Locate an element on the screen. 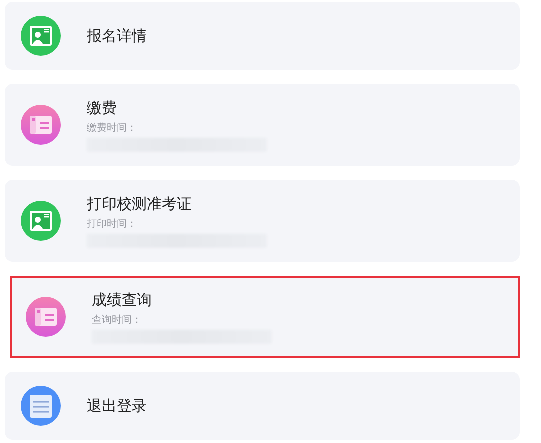 The height and width of the screenshot is (443, 541). menu-card: 退出登录 is located at coordinates (262, 406).